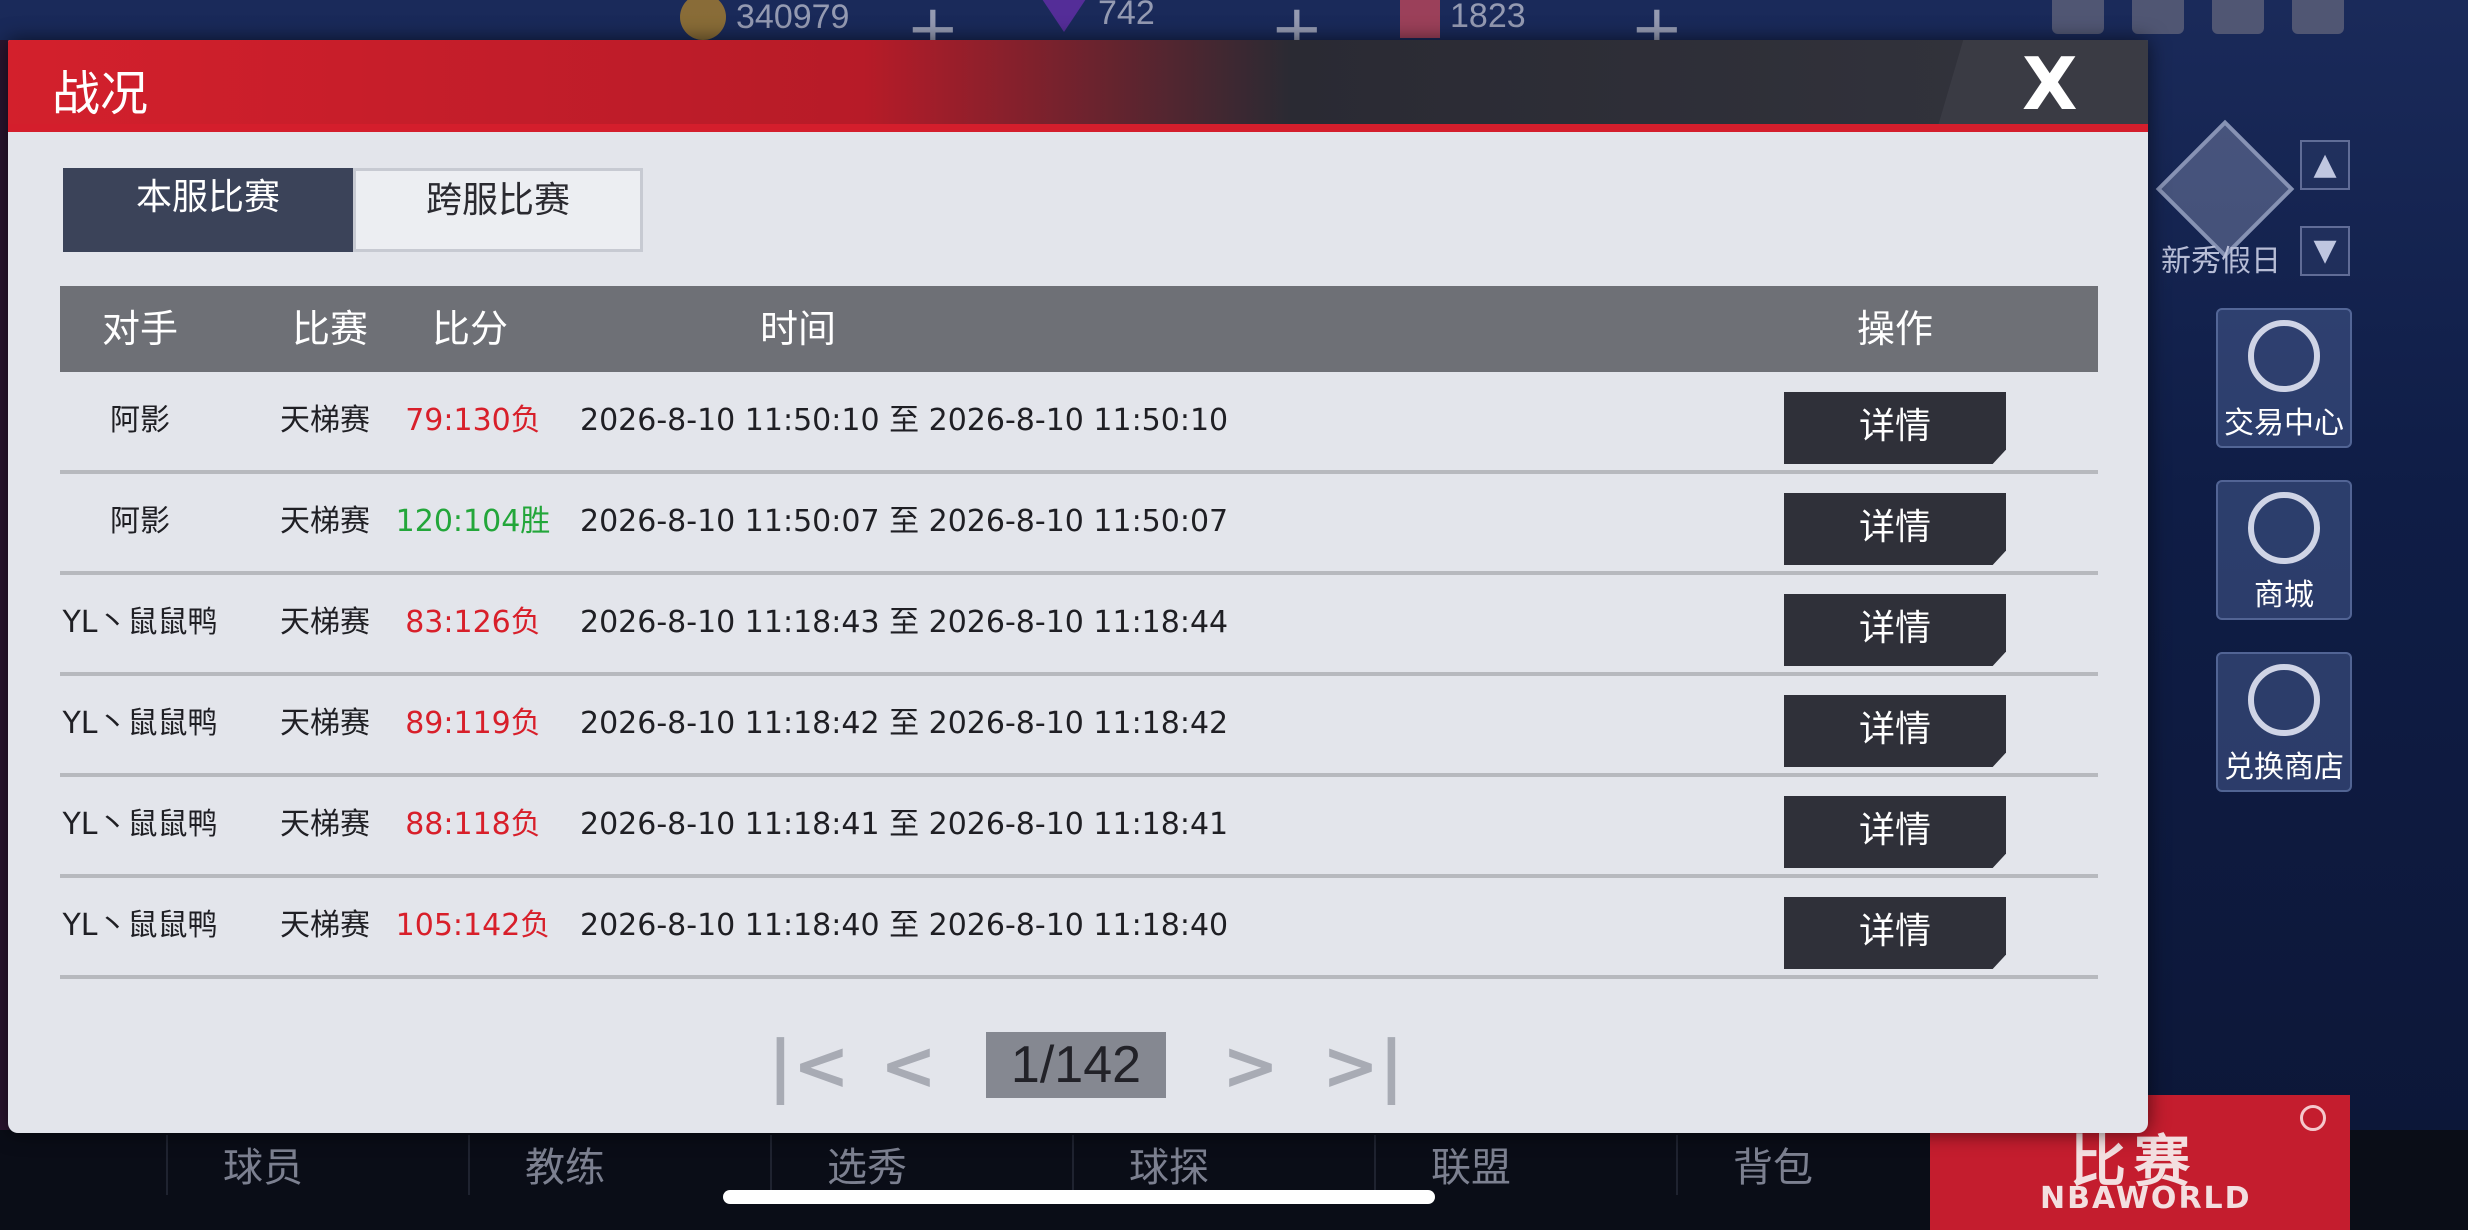  I want to click on table-header: 对手 比赛 比分 时间 操作, so click(1079, 329).